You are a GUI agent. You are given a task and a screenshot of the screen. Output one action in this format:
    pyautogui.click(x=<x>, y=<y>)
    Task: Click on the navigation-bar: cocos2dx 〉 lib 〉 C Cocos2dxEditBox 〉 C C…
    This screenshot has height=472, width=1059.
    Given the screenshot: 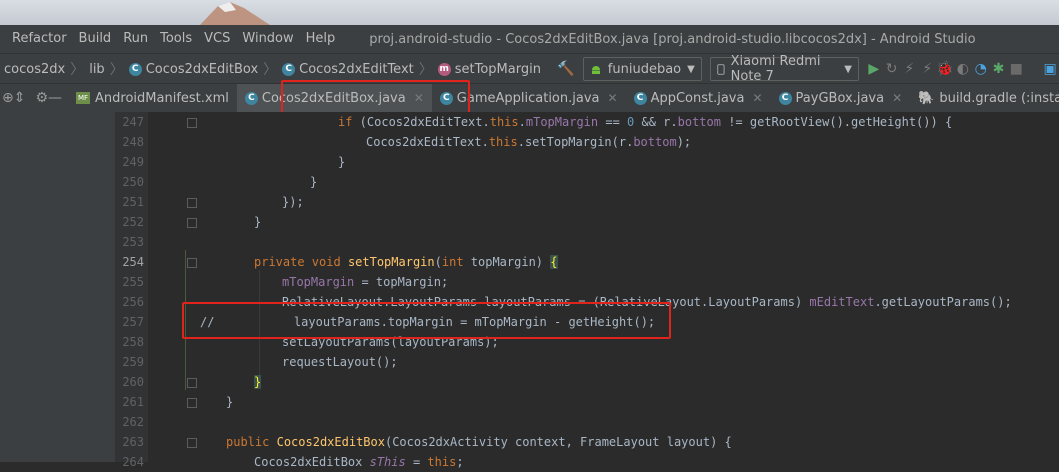 What is the action you would take?
    pyautogui.click(x=529, y=68)
    